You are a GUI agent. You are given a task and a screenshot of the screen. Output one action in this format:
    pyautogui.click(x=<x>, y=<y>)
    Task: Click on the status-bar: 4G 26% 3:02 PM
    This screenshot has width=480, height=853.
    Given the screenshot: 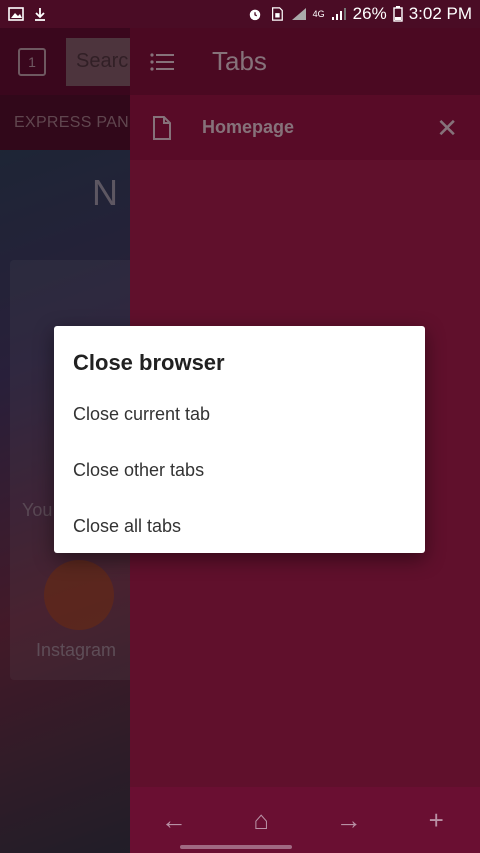 What is the action you would take?
    pyautogui.click(x=240, y=14)
    